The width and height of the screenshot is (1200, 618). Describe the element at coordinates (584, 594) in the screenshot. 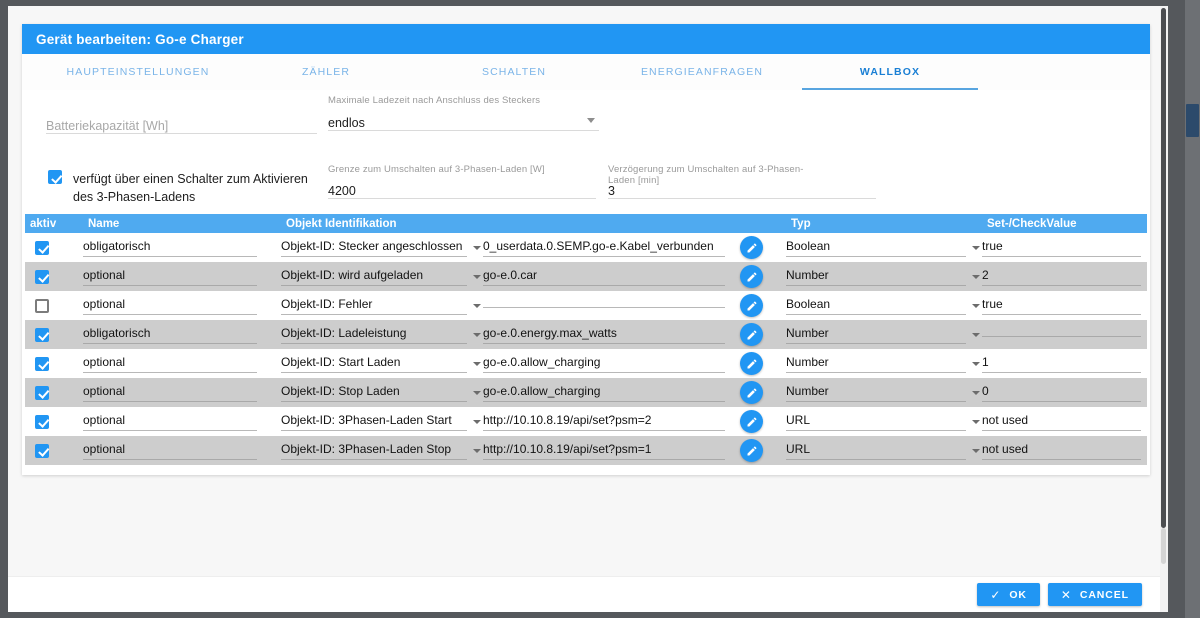

I see `dialog-footer: ✓ OK ✕ CANCEL` at that location.